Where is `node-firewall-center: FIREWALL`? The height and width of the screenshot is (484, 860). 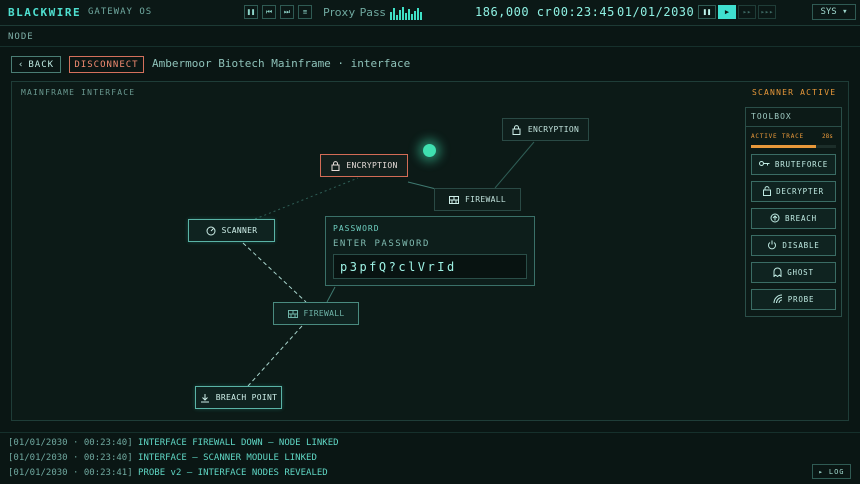
node-firewall-center: FIREWALL is located at coordinates (316, 313).